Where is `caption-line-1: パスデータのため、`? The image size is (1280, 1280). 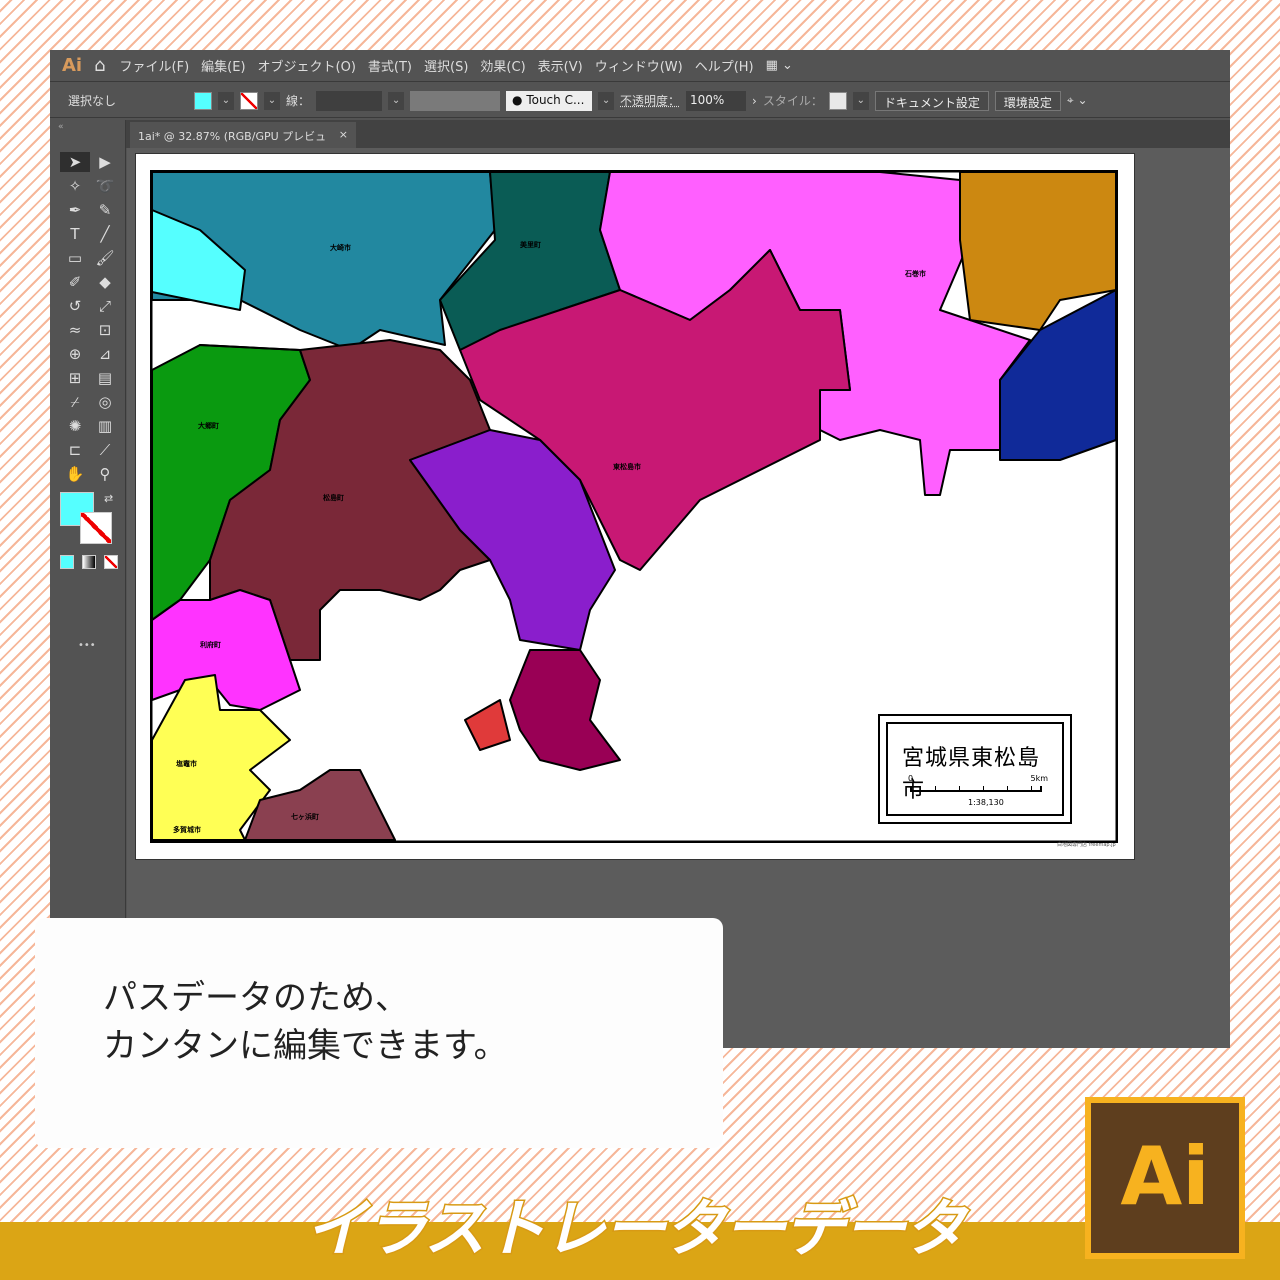
caption-line-1: パスデータのため、 is located at coordinates (256, 998).